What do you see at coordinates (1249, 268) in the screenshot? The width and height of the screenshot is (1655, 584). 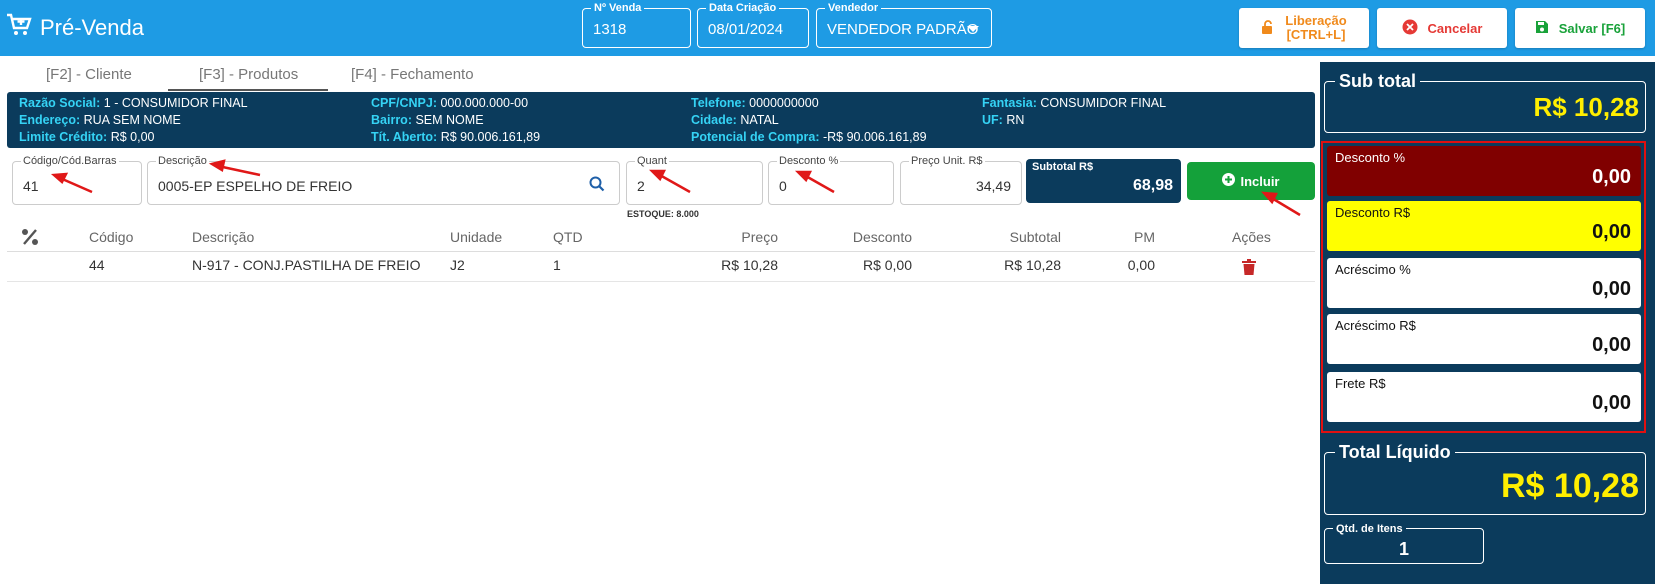 I see `trash-icon` at bounding box center [1249, 268].